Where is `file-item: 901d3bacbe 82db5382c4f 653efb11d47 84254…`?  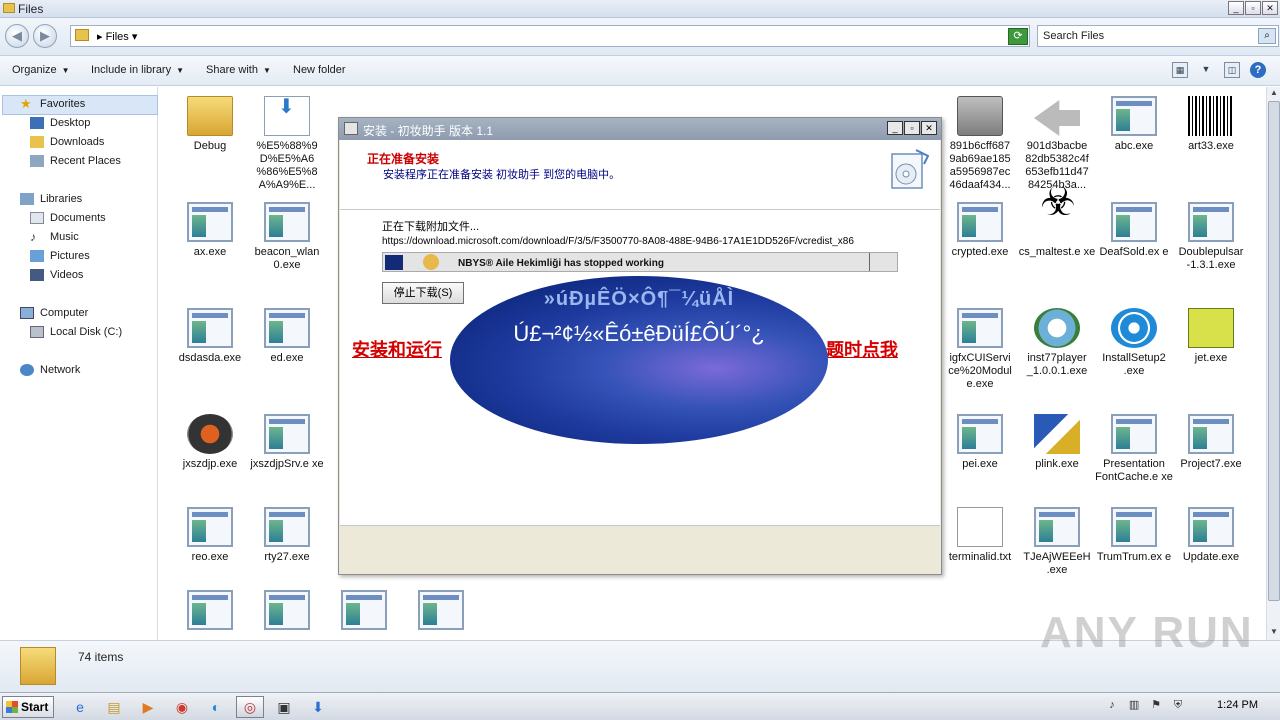
file-item: 901d3bacbe 82db5382c4f 653efb11d47 84254… is located at coordinates (1057, 144).